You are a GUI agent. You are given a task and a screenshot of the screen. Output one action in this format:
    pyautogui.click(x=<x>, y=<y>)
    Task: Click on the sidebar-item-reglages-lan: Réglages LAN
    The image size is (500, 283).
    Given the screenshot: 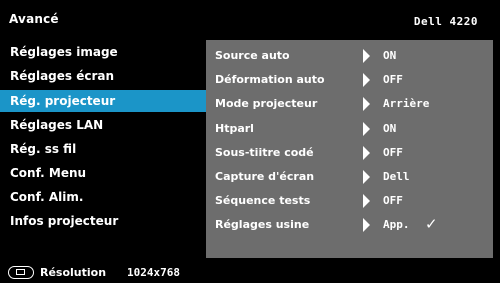 What is the action you would take?
    pyautogui.click(x=103, y=125)
    